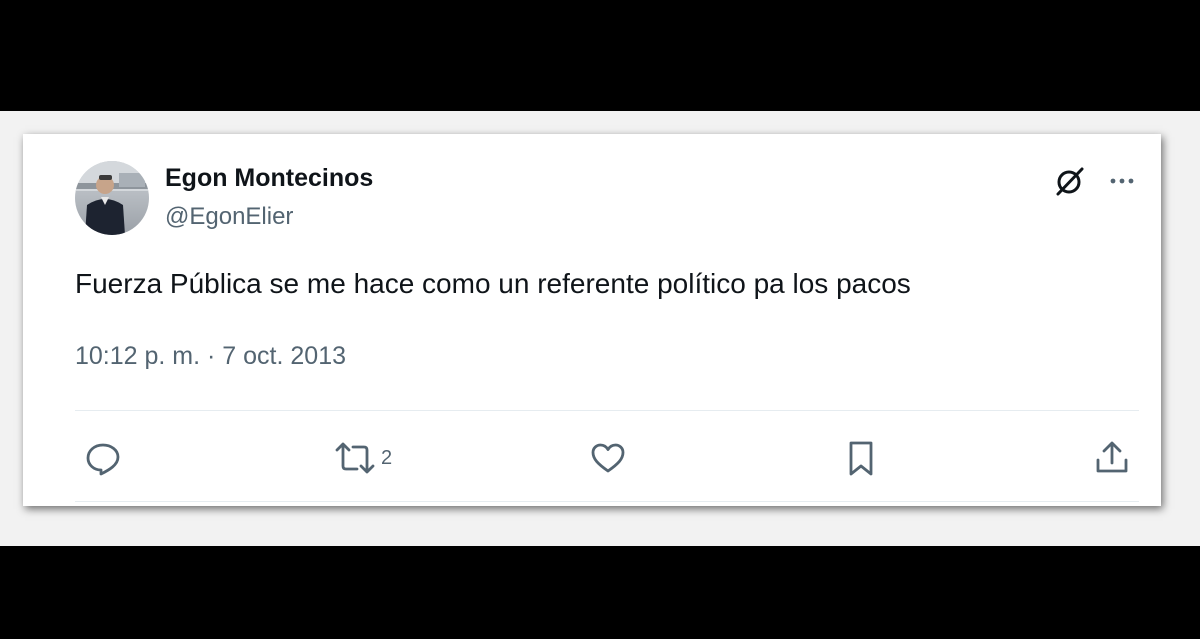 Image resolution: width=1200 pixels, height=639 pixels. Describe the element at coordinates (1070, 181) in the screenshot. I see `grok-icon` at that location.